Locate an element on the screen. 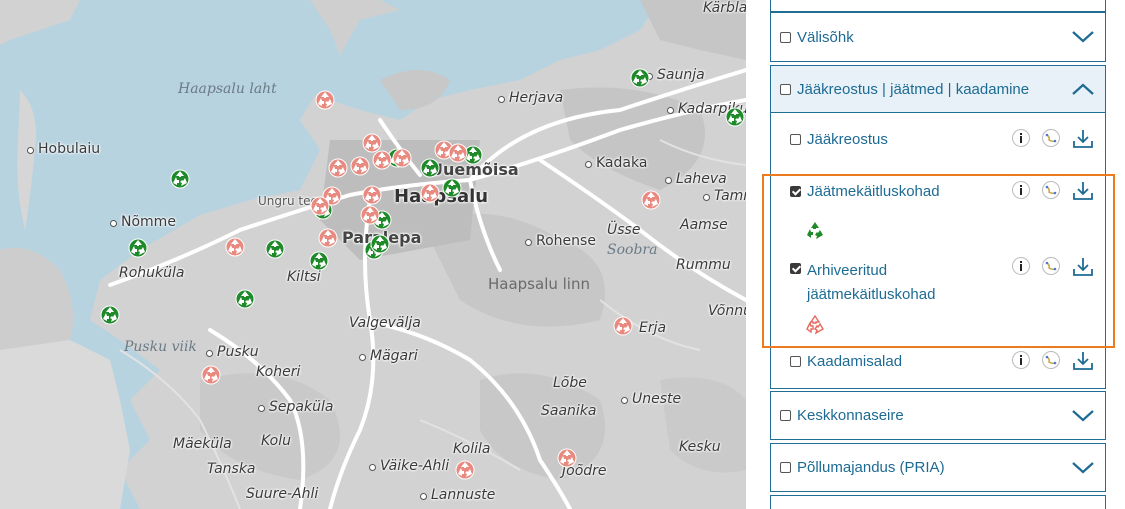 This screenshot has height=509, width=1125. map-label-28: Koheri is located at coordinates (278, 372).